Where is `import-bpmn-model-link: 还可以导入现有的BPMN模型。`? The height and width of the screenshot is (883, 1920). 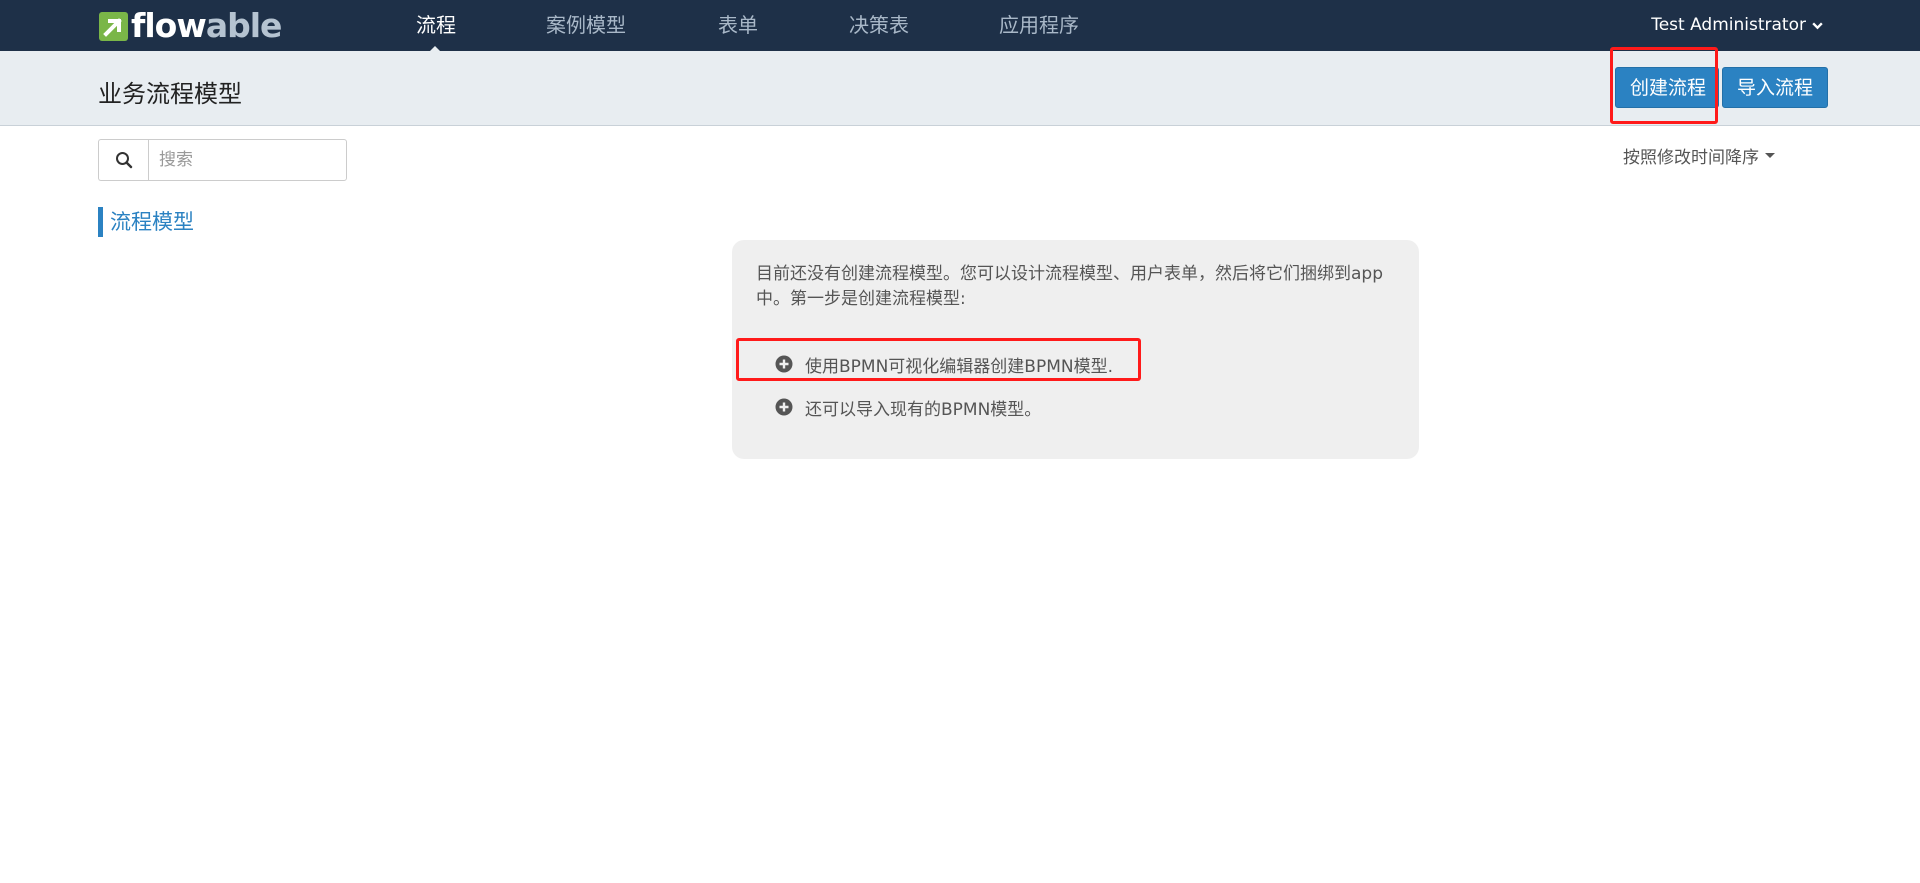 import-bpmn-model-link: 还可以导入现有的BPMN模型。 is located at coordinates (908, 407).